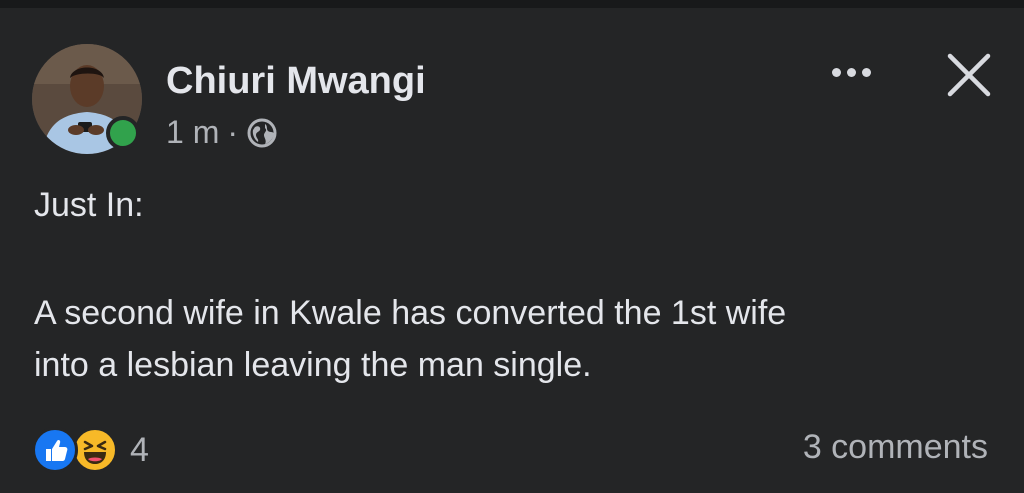 The image size is (1024, 493). What do you see at coordinates (313, 365) in the screenshot?
I see `post-text-line-3: into a lesbian leaving the man single.` at bounding box center [313, 365].